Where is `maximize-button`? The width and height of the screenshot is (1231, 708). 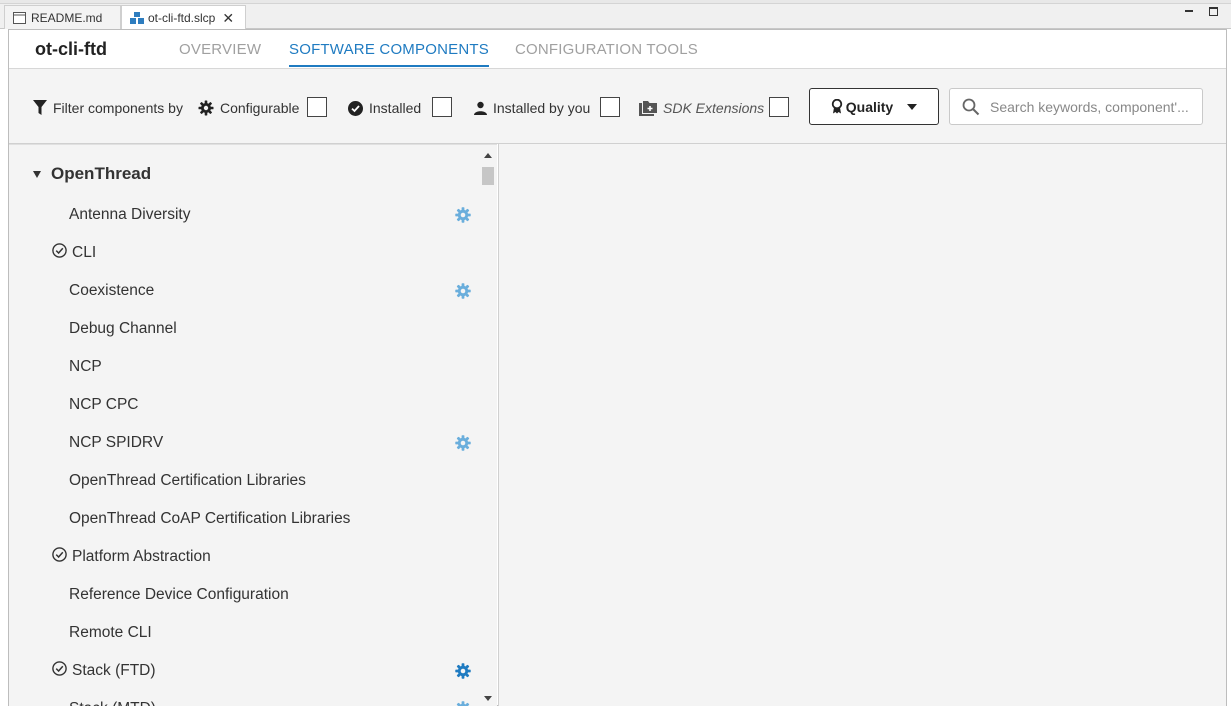
maximize-button is located at coordinates (1213, 12).